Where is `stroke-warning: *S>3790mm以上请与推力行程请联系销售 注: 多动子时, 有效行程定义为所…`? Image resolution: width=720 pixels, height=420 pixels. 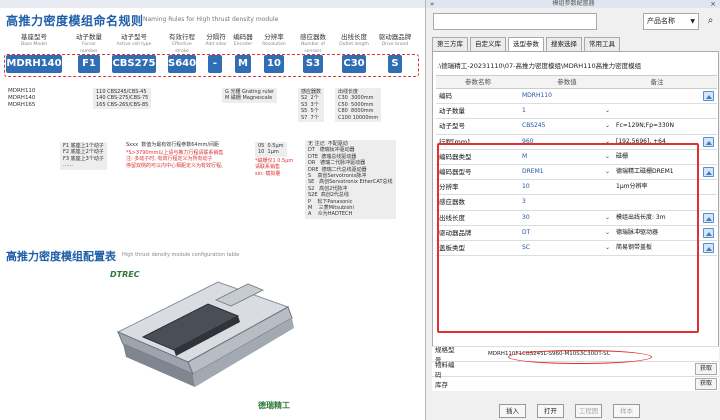
stroke-warning: *S>3790mm以上请与推力行程请联系销售 注: 多动子时, 有效行程定义为所… is located at coordinates (176, 159).